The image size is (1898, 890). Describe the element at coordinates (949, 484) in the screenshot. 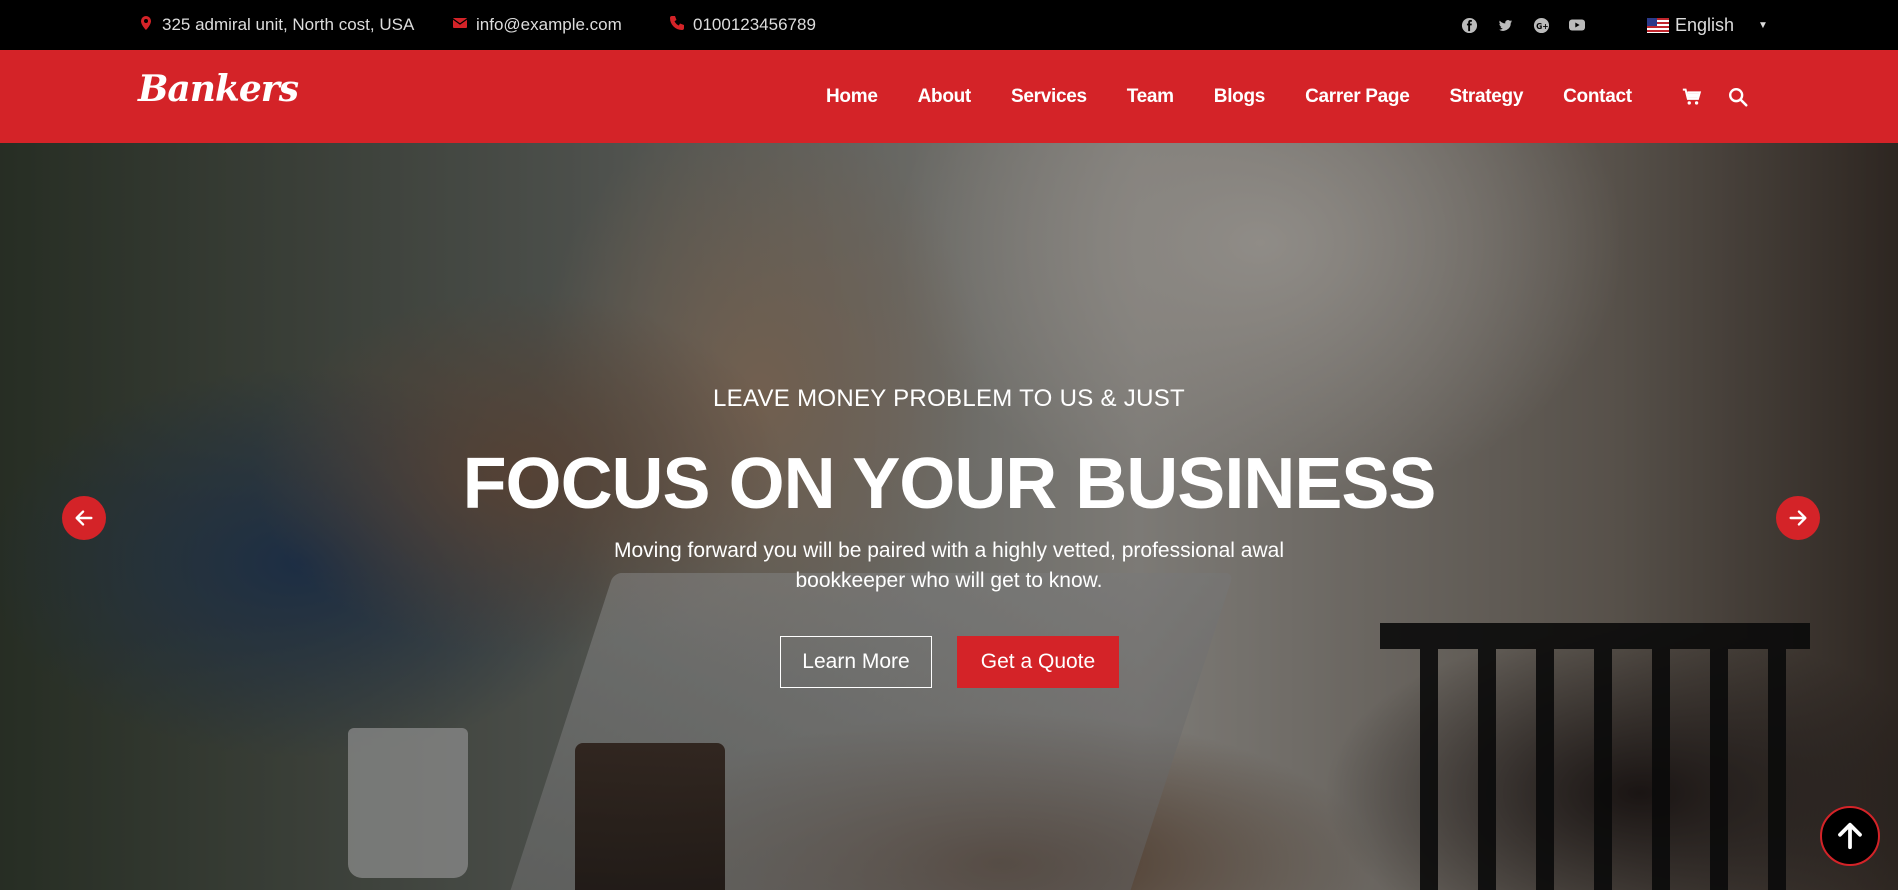

I see `hero-title: FOCUS ON YOUR BUSINESS` at that location.